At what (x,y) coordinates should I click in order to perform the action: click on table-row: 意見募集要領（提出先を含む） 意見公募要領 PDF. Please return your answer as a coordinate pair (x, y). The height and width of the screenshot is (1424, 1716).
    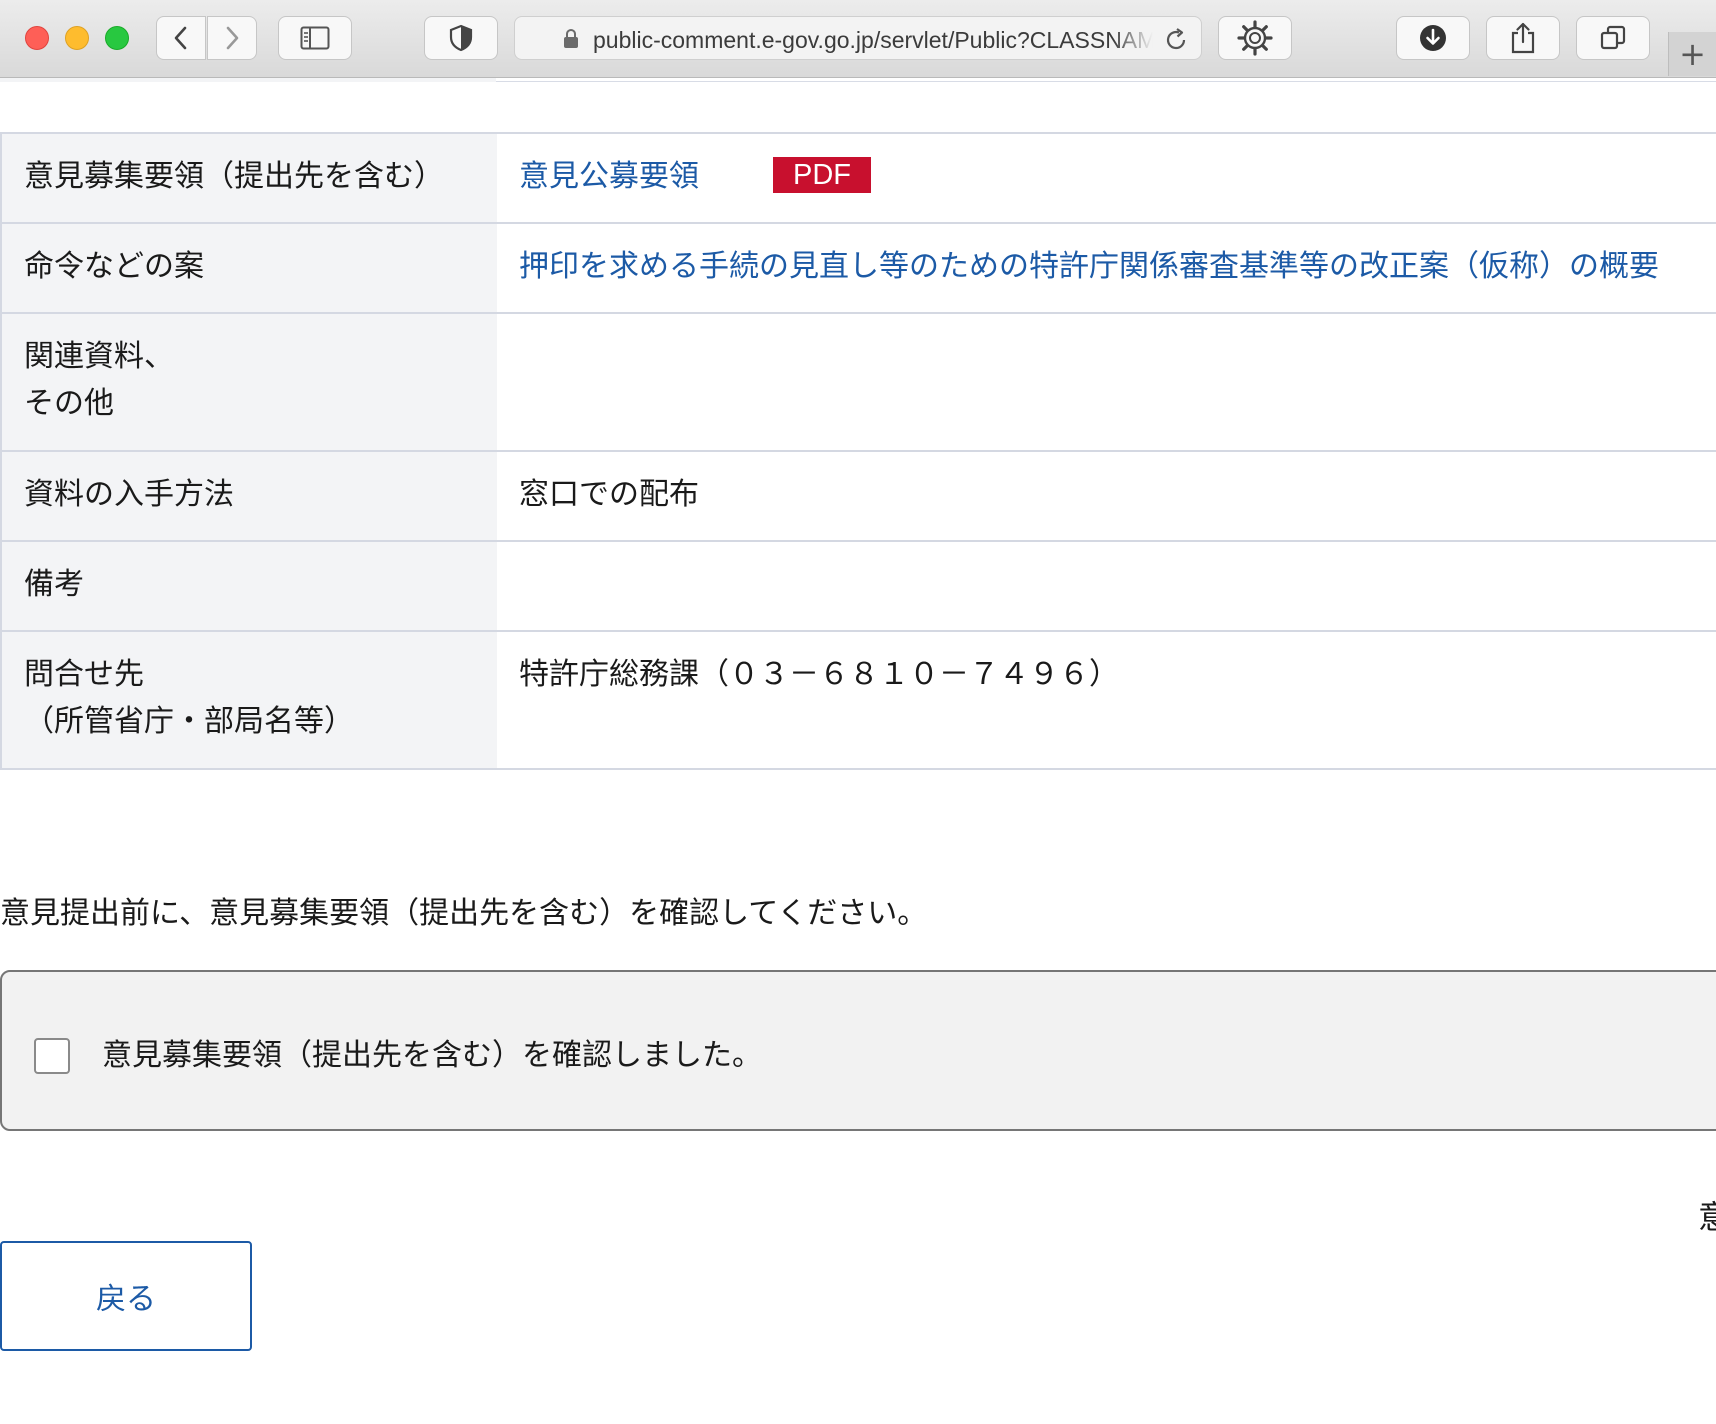
    Looking at the image, I should click on (858, 178).